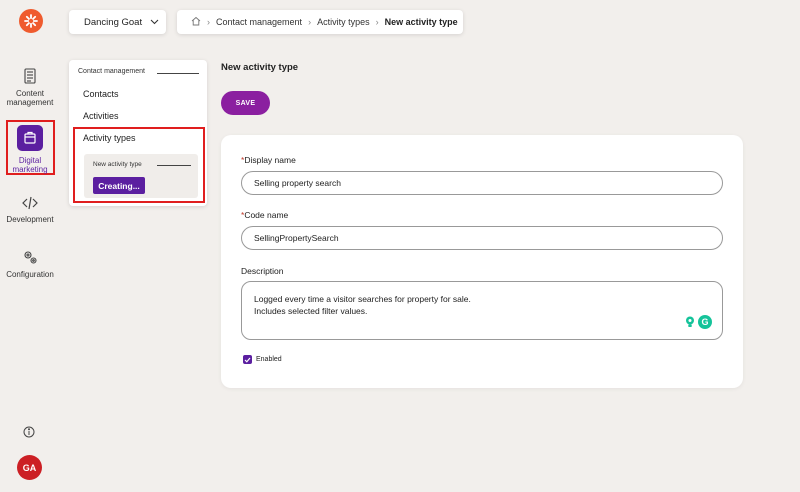  What do you see at coordinates (154, 22) in the screenshot?
I see `chevron-down-icon` at bounding box center [154, 22].